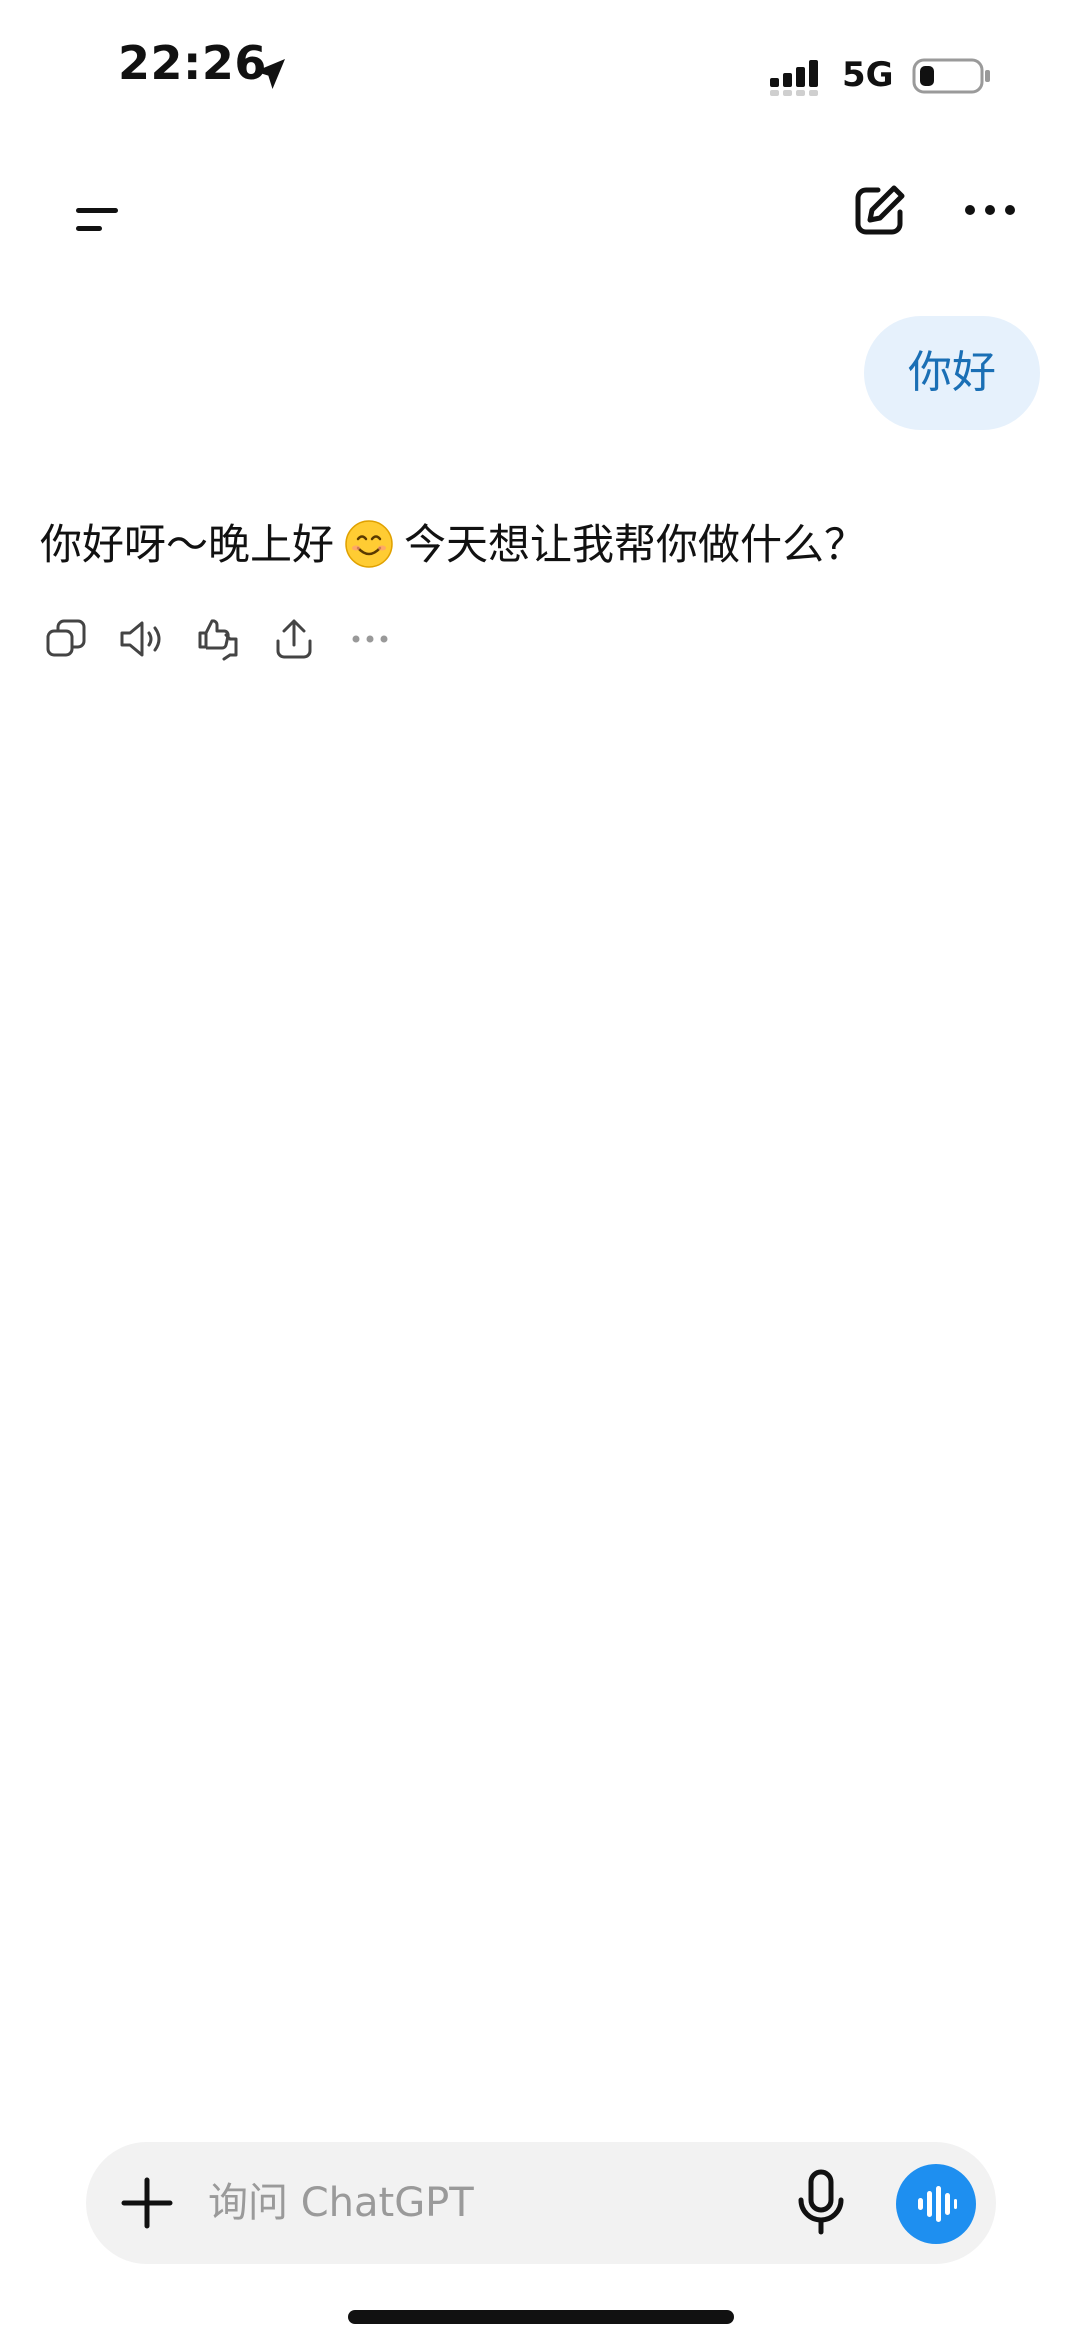  I want to click on status-bar: 22:26 5G, so click(540, 70).